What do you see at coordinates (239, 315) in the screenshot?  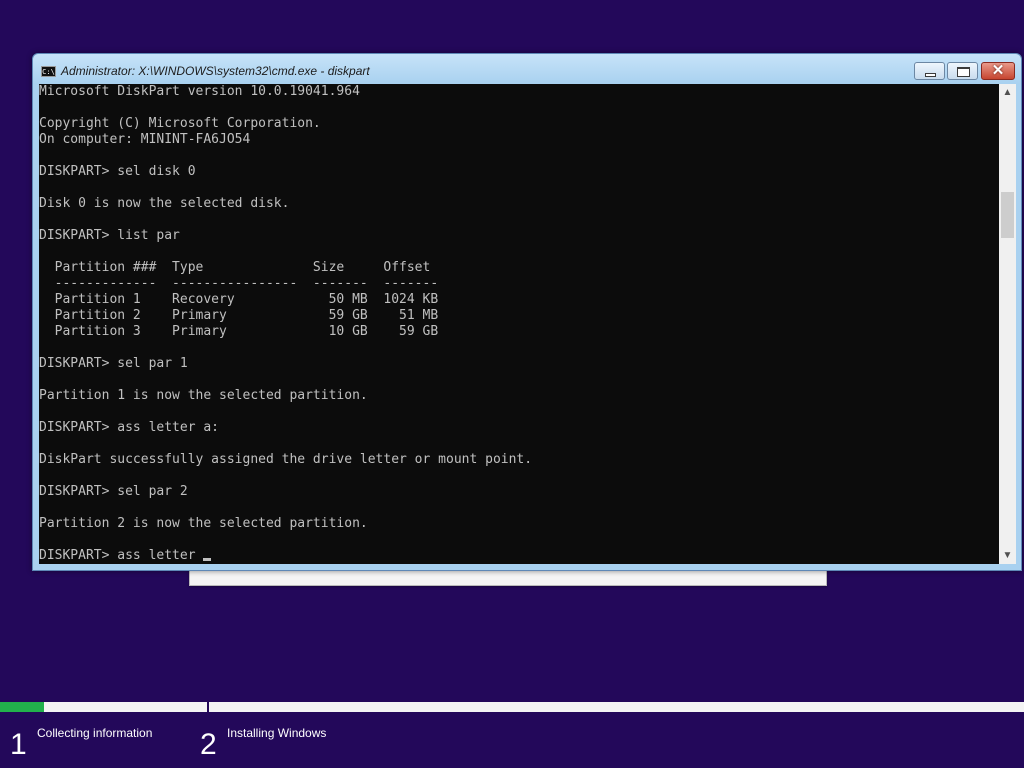 I see `console-line: Partition 2 Primary 59 GB 51 MB` at bounding box center [239, 315].